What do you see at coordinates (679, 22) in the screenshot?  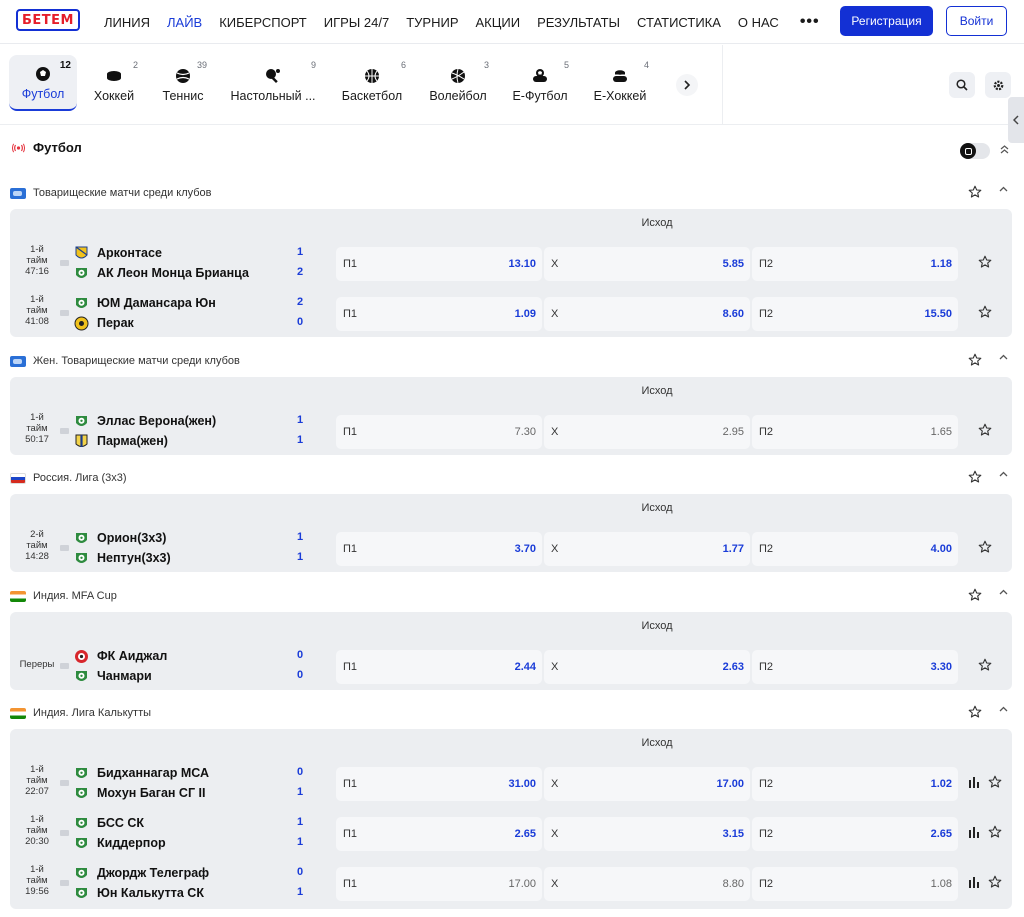 I see `nav-item-7: СТАТИСТИКА` at bounding box center [679, 22].